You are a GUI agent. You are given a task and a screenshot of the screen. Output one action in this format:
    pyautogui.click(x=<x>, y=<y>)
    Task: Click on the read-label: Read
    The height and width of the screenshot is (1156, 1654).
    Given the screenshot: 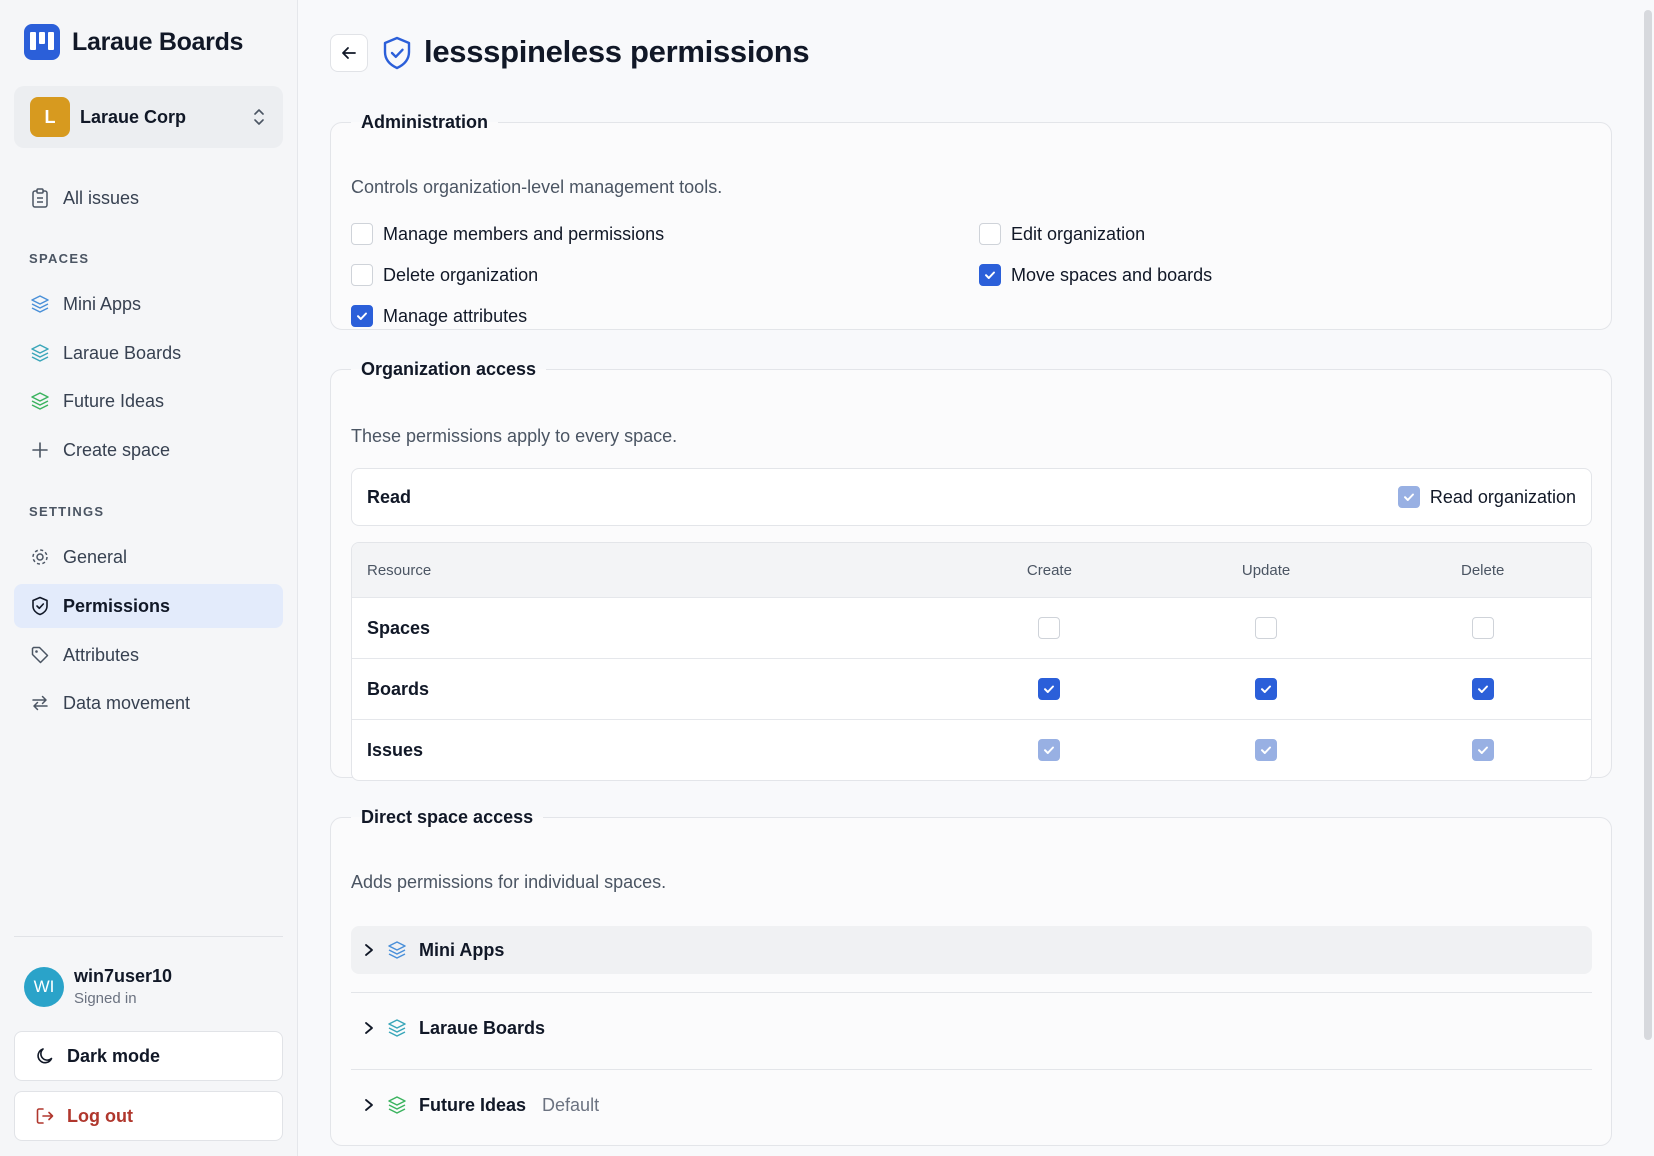 What is the action you would take?
    pyautogui.click(x=389, y=496)
    